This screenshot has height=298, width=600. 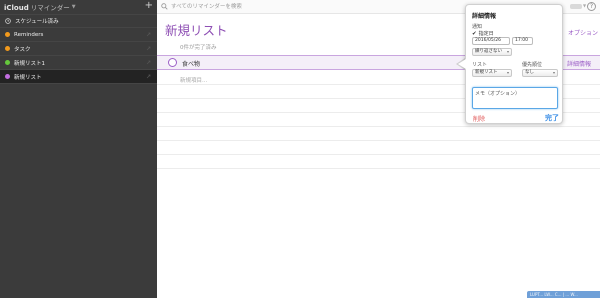 What do you see at coordinates (552, 118) in the screenshot?
I see `done-button: 完了` at bounding box center [552, 118].